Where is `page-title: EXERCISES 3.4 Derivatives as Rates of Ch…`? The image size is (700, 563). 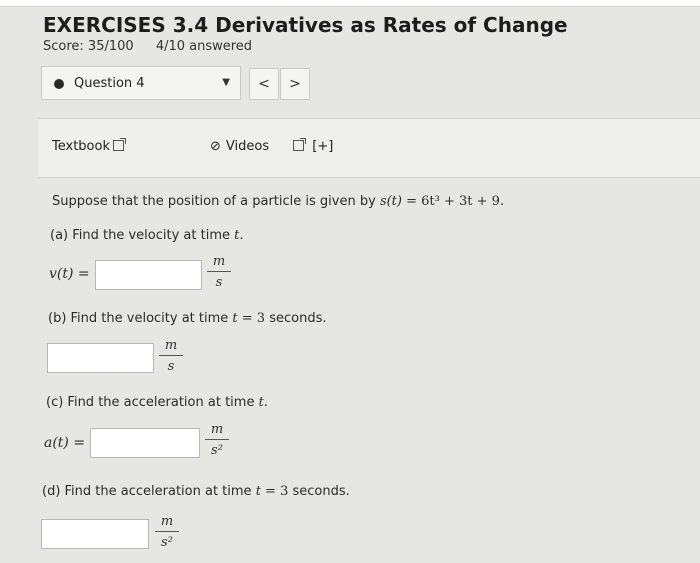
page-title: EXERCISES 3.4 Derivatives as Rates of Ch… is located at coordinates (305, 25).